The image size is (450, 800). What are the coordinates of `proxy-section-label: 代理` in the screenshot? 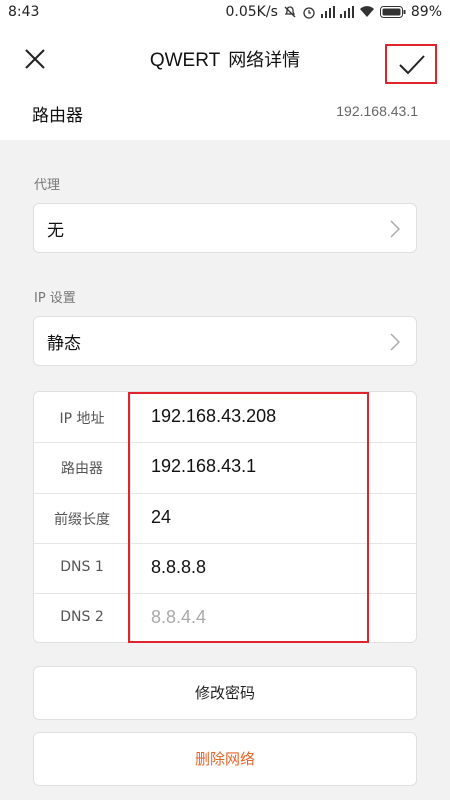 It's located at (47, 185).